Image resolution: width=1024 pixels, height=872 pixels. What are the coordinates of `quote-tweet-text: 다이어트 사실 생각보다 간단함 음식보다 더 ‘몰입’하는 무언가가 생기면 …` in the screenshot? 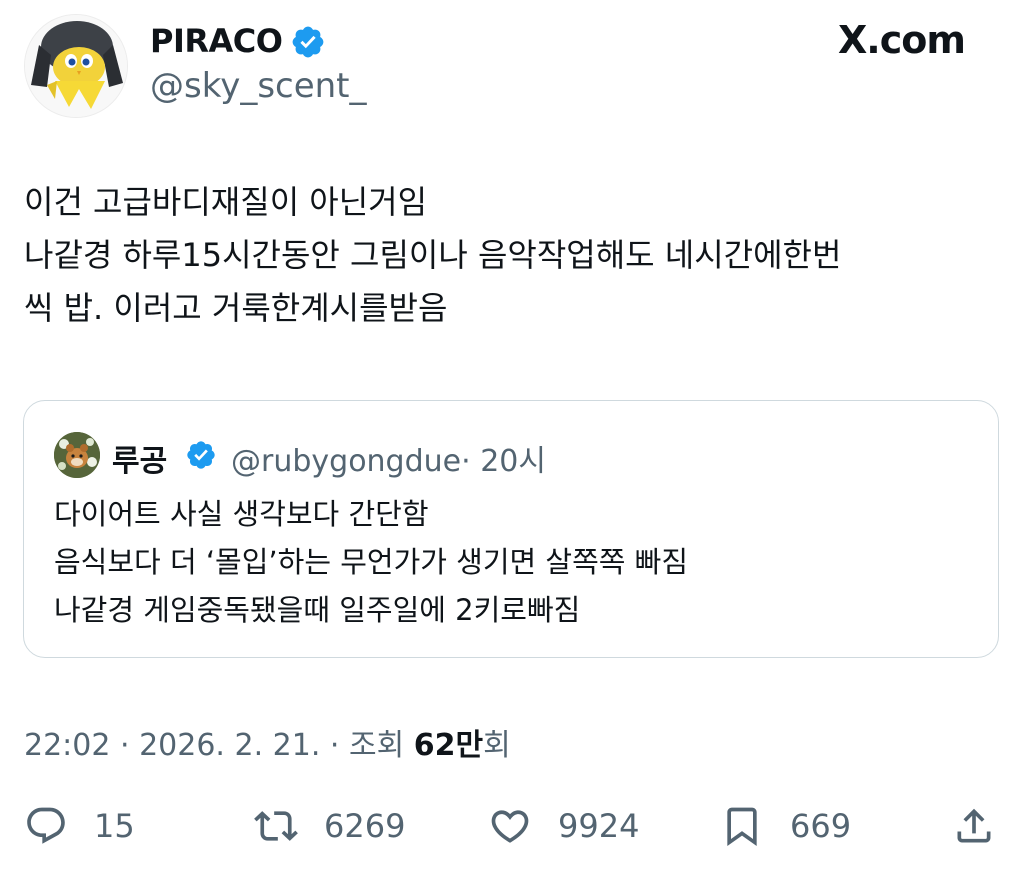 It's located at (371, 562).